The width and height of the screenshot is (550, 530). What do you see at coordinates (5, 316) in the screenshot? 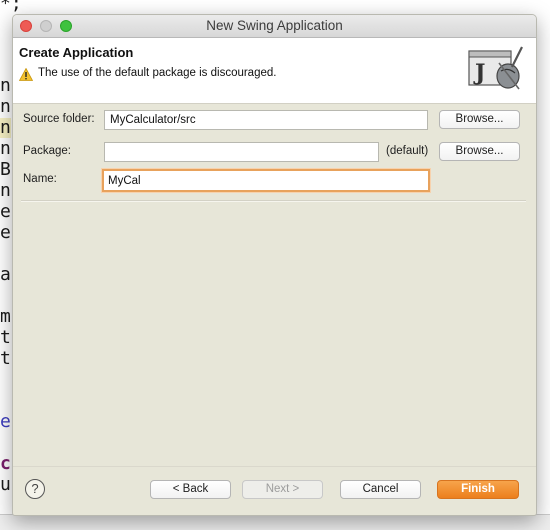
I see `code-line: m` at bounding box center [5, 316].